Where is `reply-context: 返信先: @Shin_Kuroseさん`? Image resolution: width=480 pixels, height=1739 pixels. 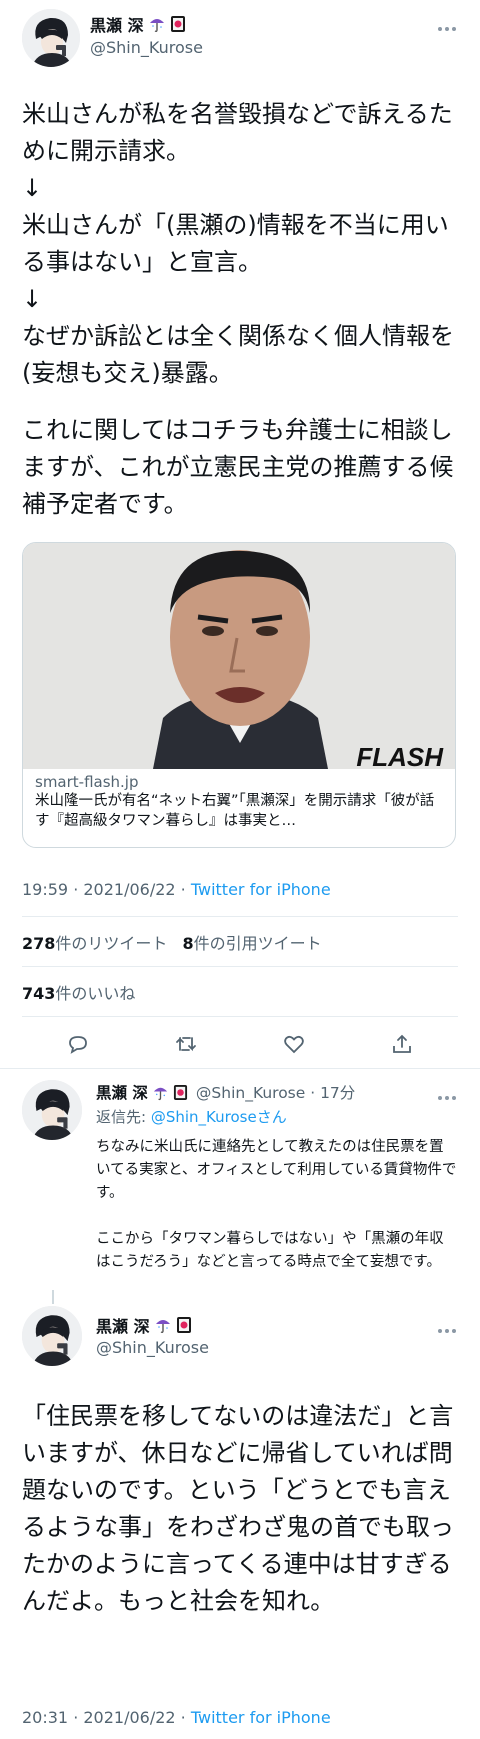
reply-context: 返信先: @Shin_Kuroseさん is located at coordinates (191, 1116).